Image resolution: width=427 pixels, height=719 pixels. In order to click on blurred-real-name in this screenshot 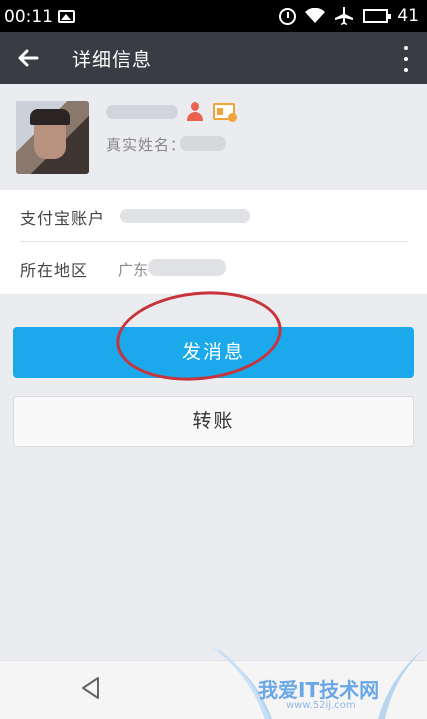, I will do `click(203, 143)`.